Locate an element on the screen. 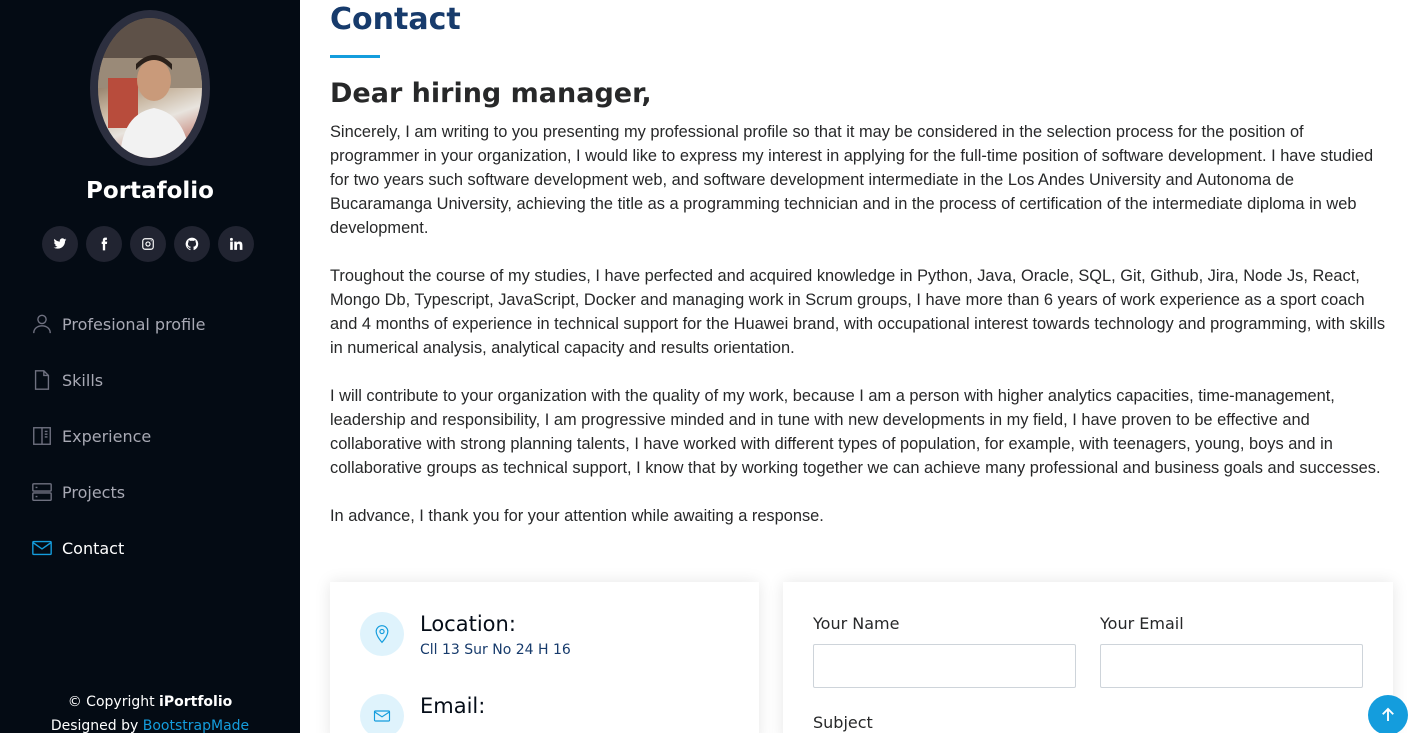 Image resolution: width=1412 pixels, height=733 pixels. nav-item-label: Experience is located at coordinates (107, 436).